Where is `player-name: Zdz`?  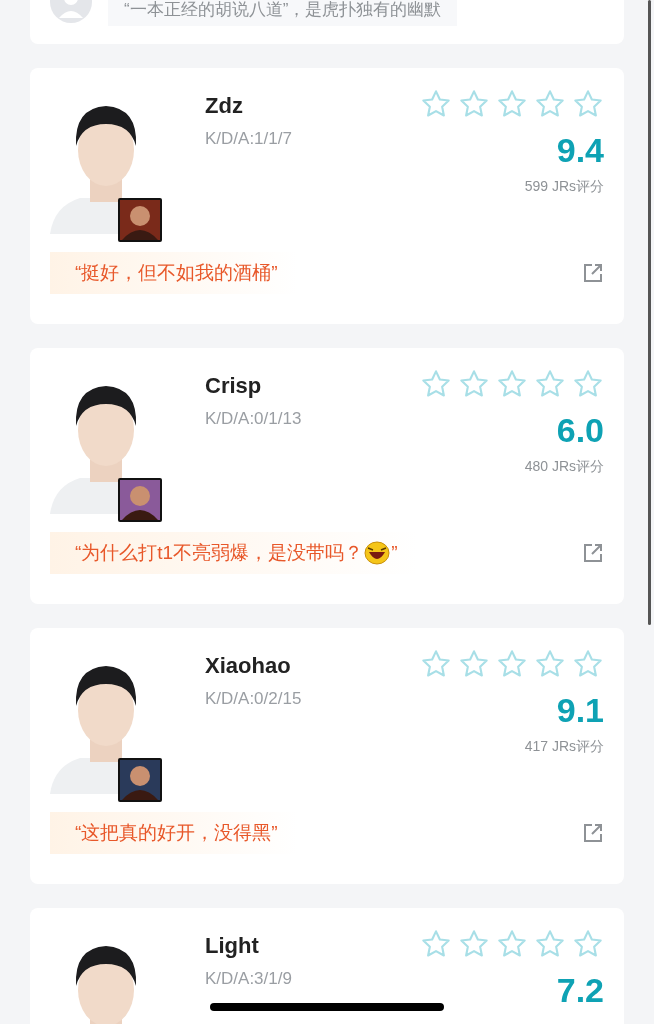
player-name: Zdz is located at coordinates (224, 106).